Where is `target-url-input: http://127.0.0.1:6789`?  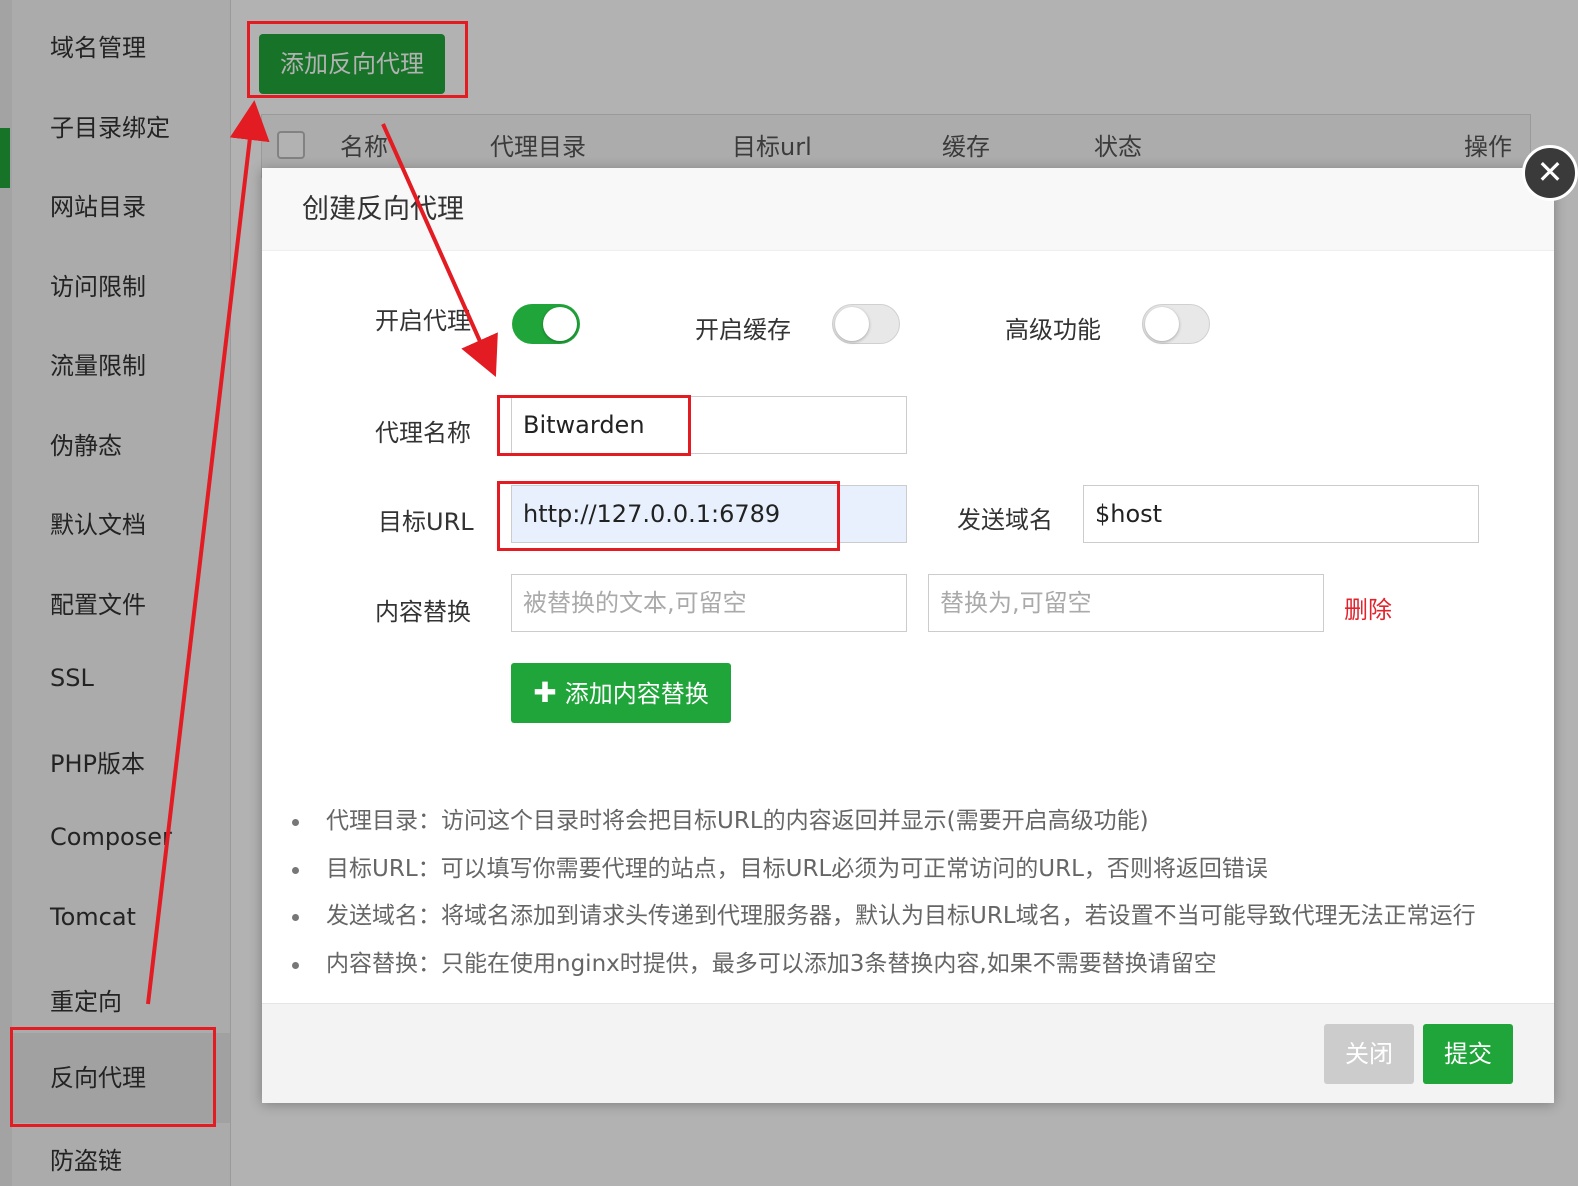
target-url-input: http://127.0.0.1:6789 is located at coordinates (709, 514).